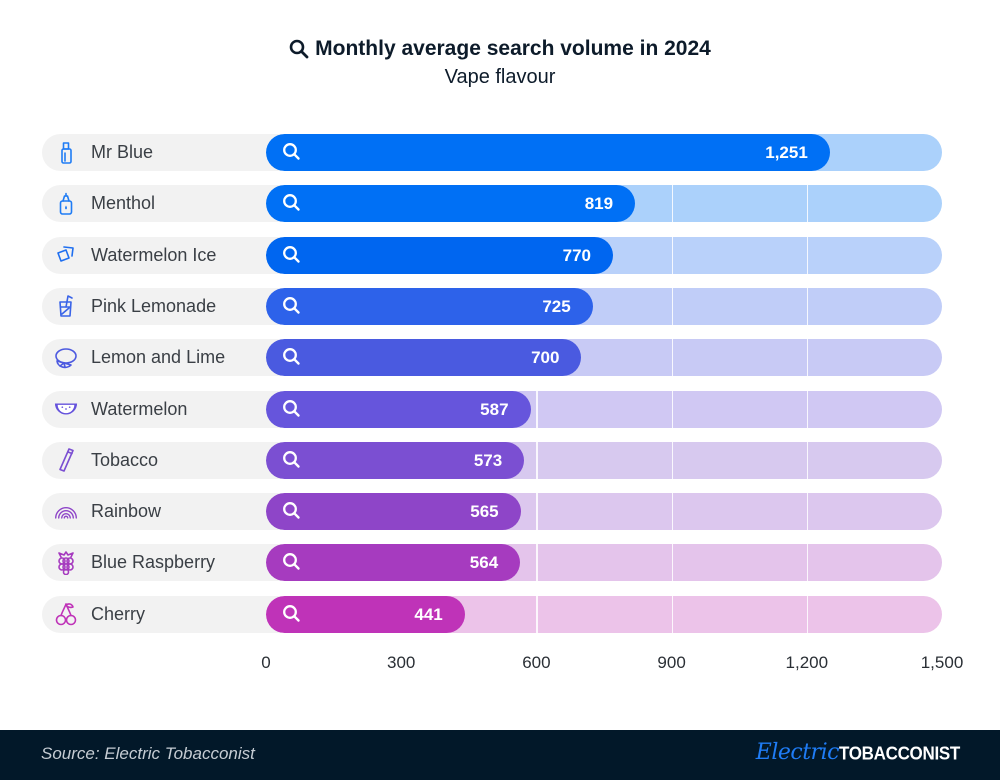  I want to click on bar-value-label: 441, so click(428, 614).